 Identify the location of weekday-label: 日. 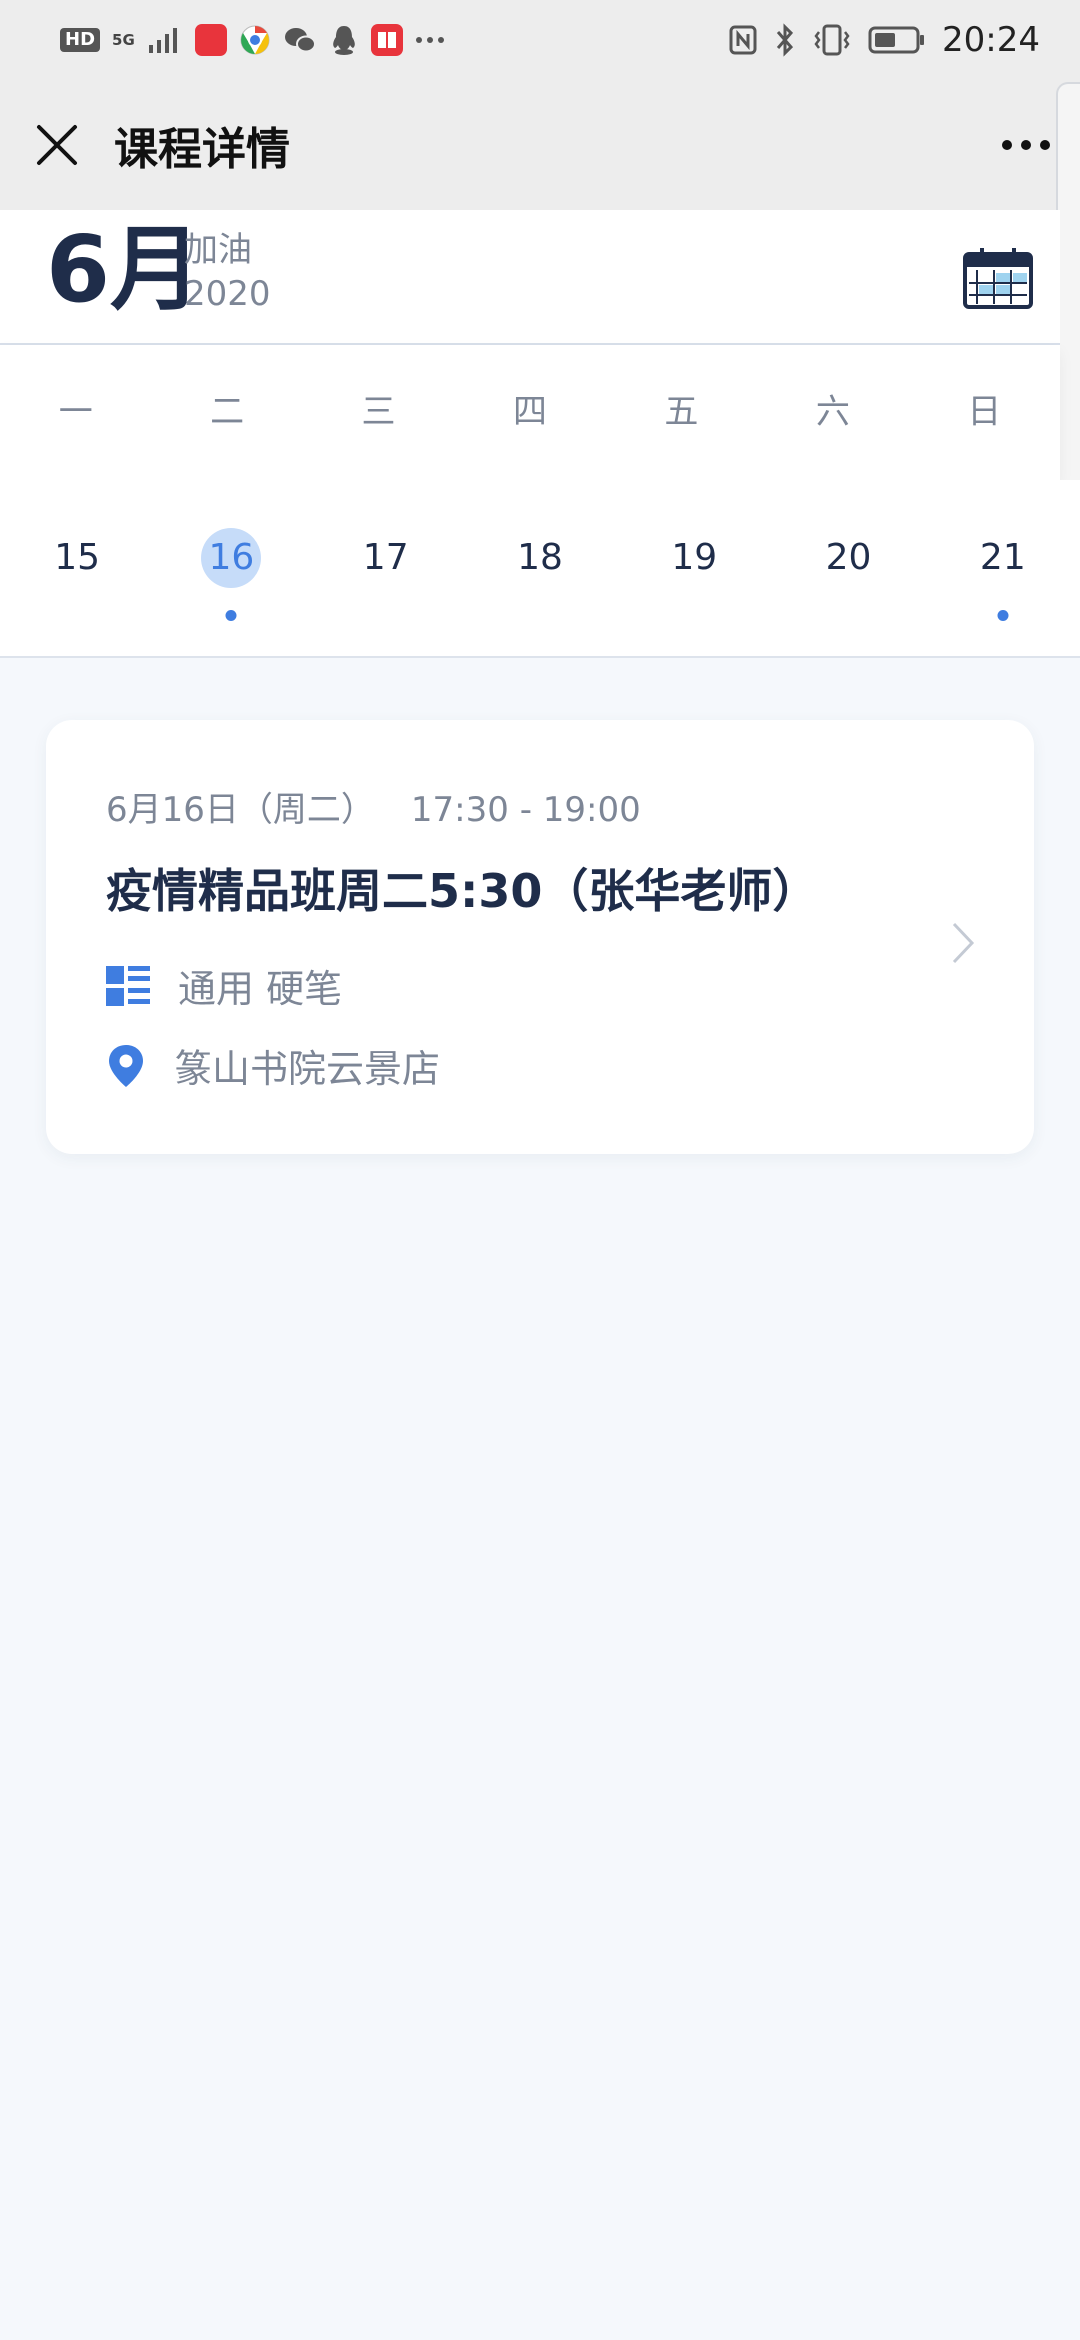
(984, 412).